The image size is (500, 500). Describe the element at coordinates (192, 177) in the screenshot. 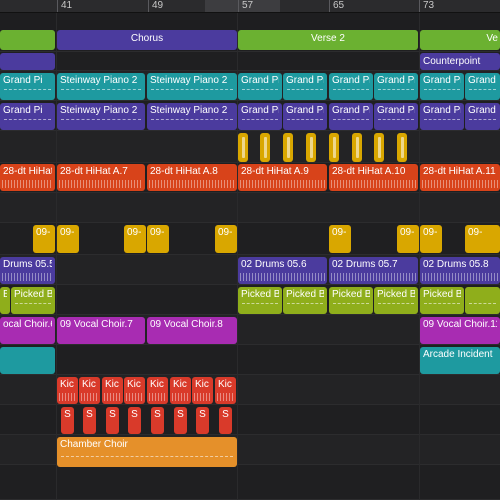

I see `audio-region: 28-dt HiHat A.8` at that location.